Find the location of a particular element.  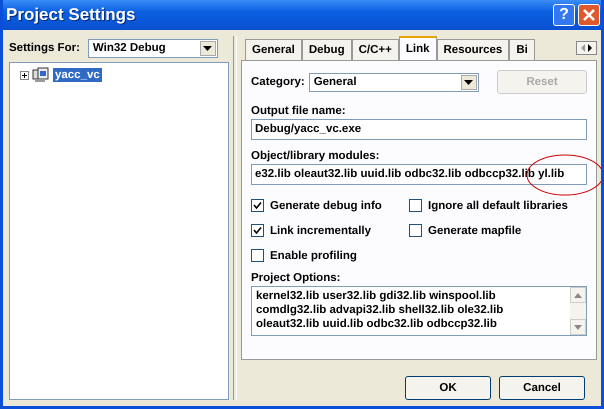

tab: General is located at coordinates (273, 49).